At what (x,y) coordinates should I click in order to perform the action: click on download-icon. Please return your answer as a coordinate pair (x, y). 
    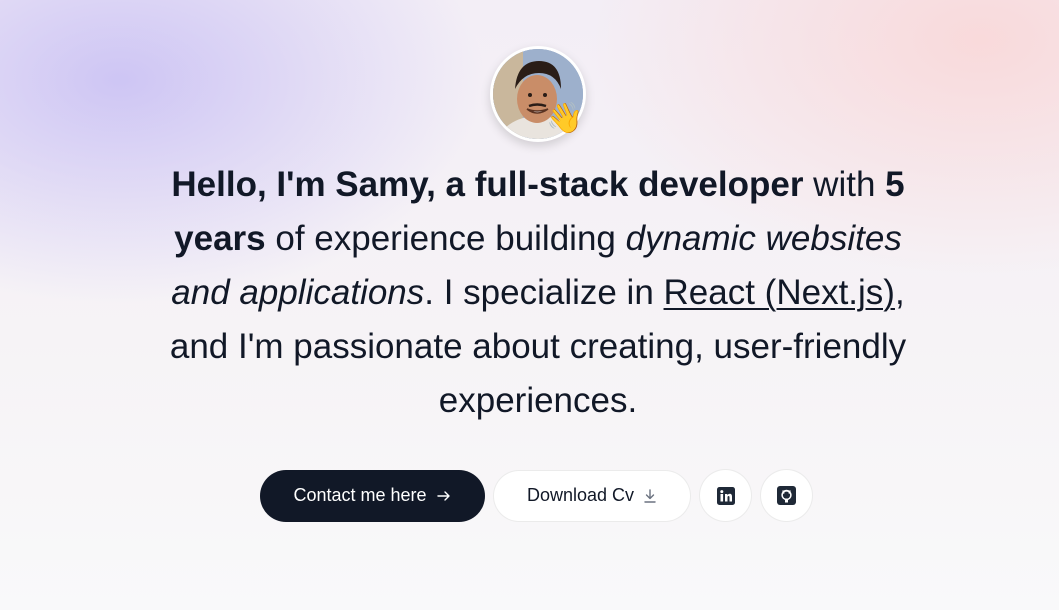
    Looking at the image, I should click on (650, 496).